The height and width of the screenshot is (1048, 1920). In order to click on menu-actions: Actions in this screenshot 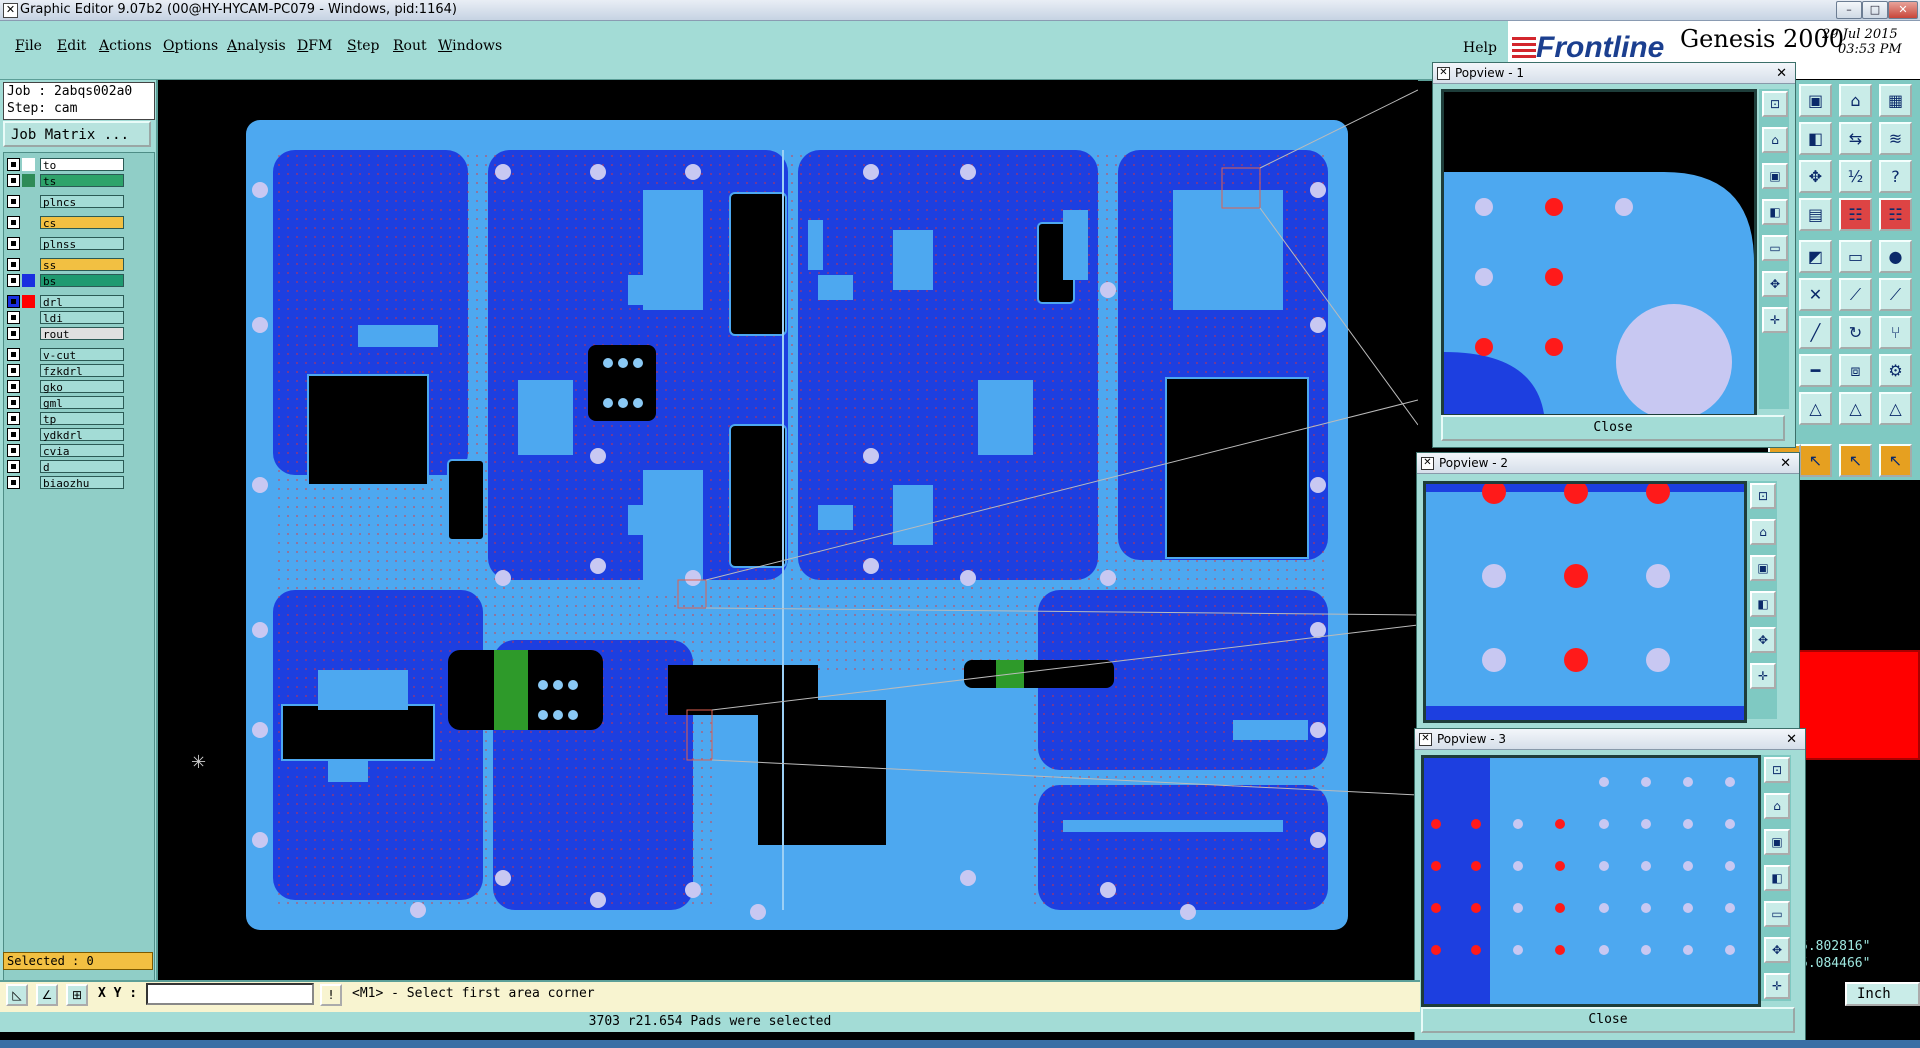, I will do `click(125, 46)`.